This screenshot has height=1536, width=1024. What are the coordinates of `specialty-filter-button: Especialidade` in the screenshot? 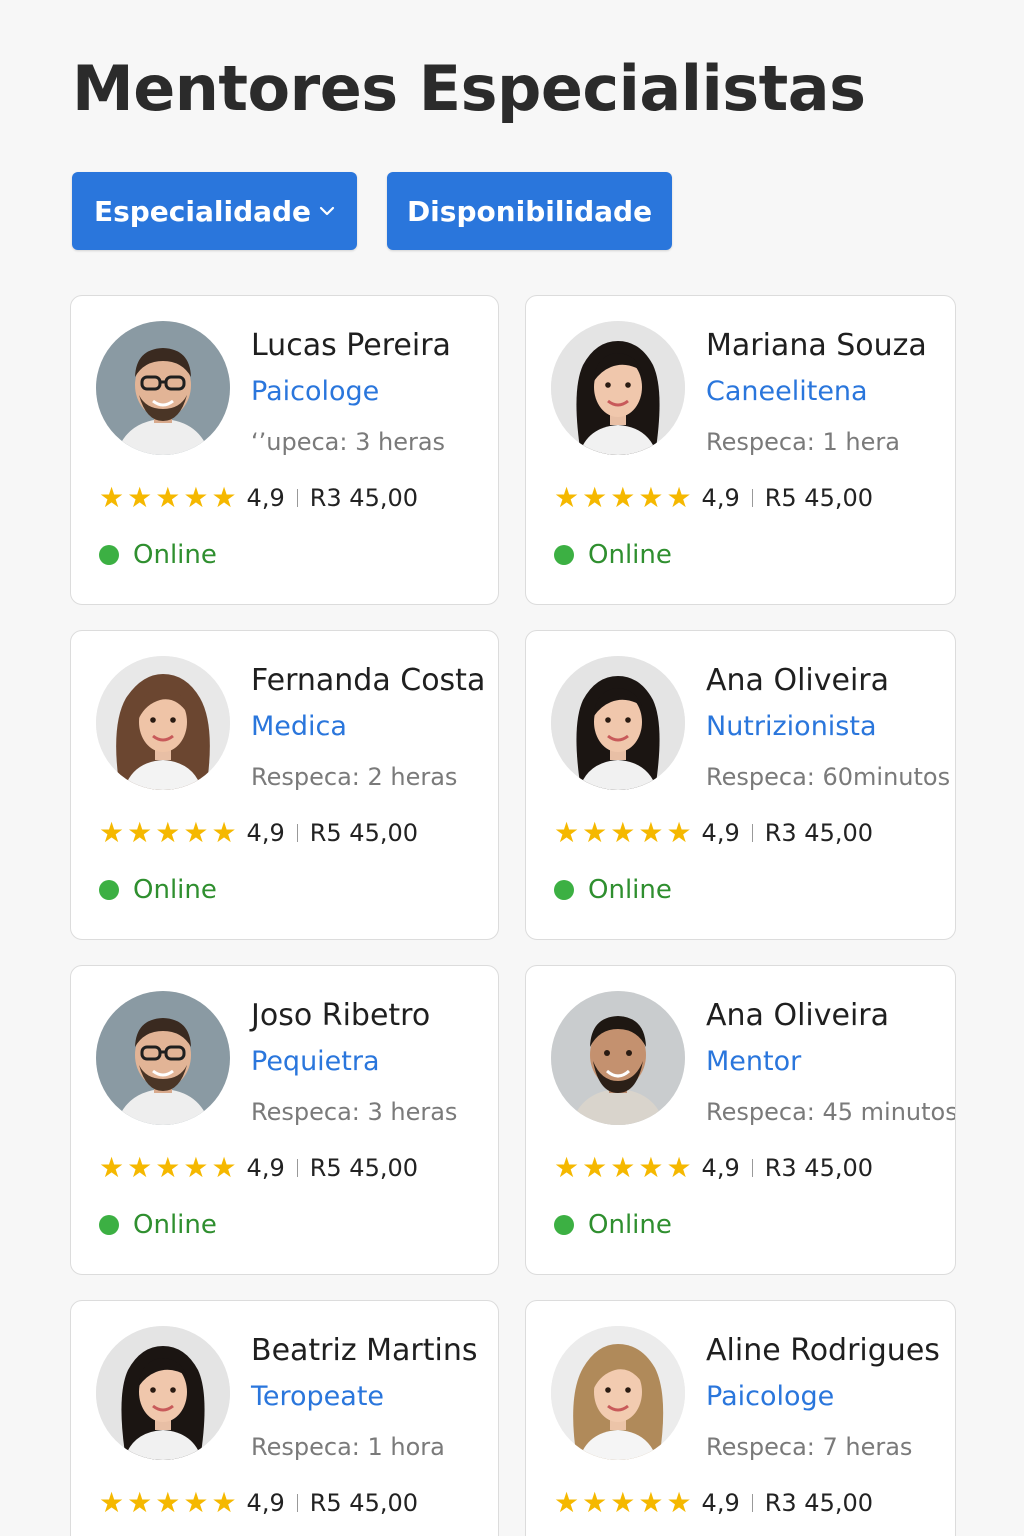 It's located at (214, 211).